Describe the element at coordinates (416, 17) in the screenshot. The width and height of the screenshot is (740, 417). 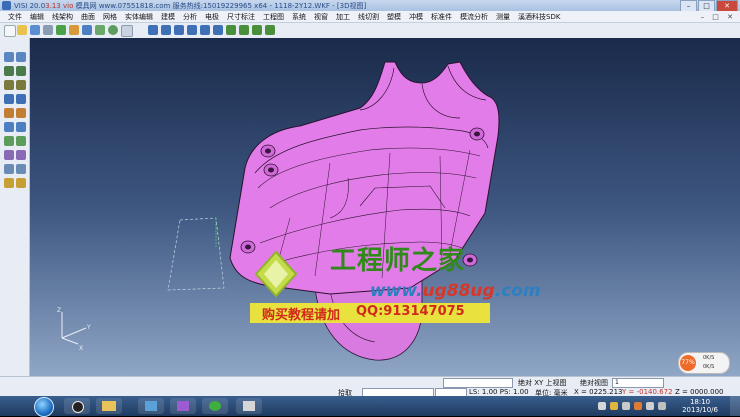
I see `menu-stamping: 冲模` at that location.